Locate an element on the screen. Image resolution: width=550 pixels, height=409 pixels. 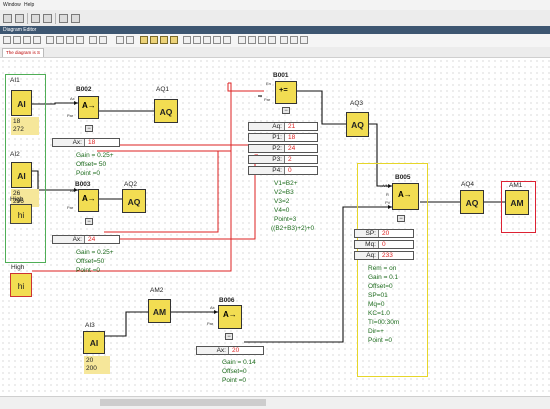
ai2-block: AI is located at coordinates (21, 175).